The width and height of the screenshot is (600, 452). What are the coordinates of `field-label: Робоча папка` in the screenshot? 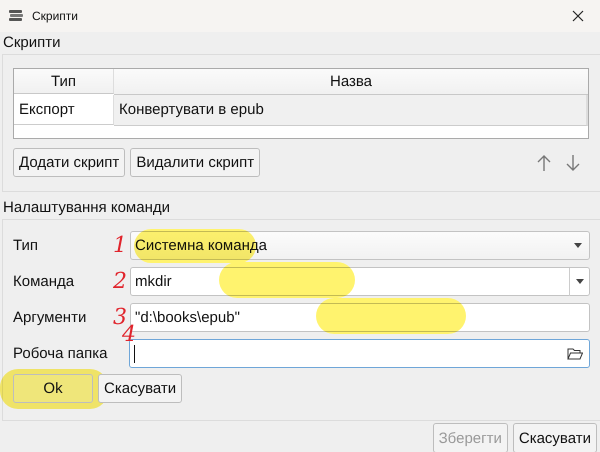 It's located at (60, 353).